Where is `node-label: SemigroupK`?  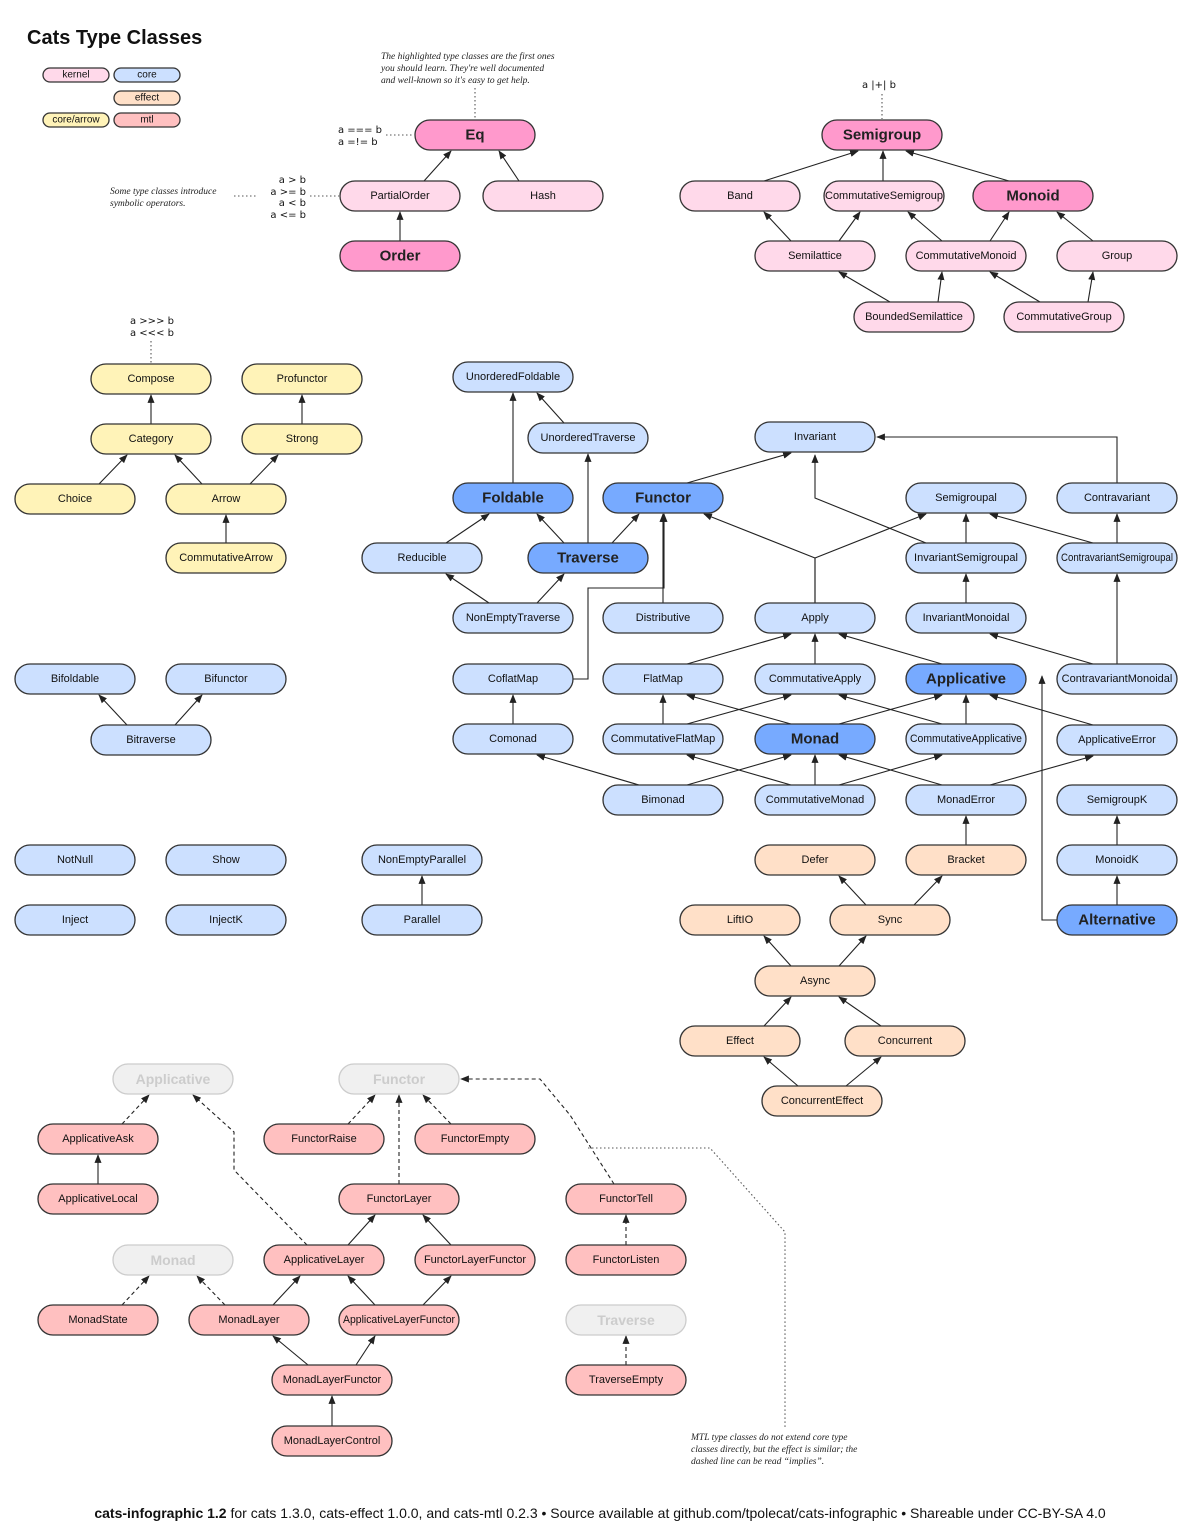
node-label: SemigroupK is located at coordinates (1117, 800).